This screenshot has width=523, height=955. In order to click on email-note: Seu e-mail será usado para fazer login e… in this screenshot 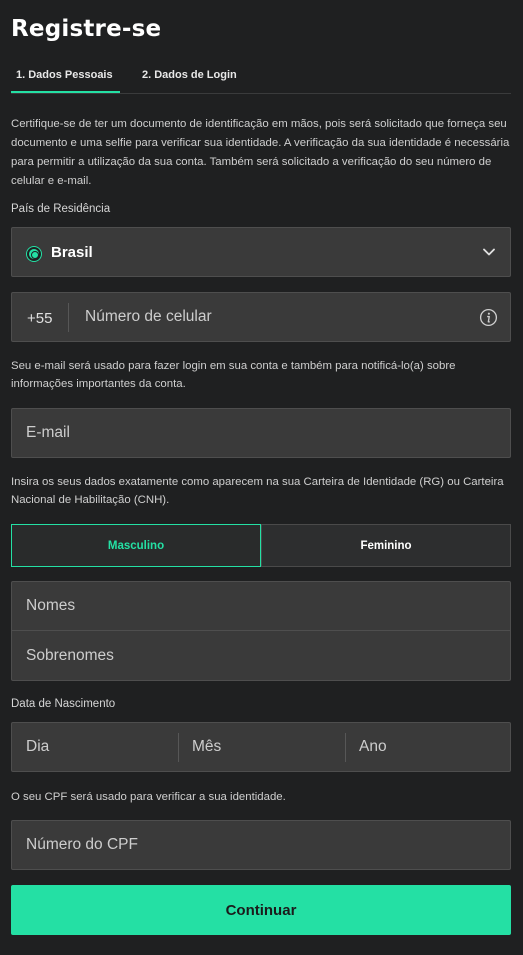, I will do `click(233, 375)`.